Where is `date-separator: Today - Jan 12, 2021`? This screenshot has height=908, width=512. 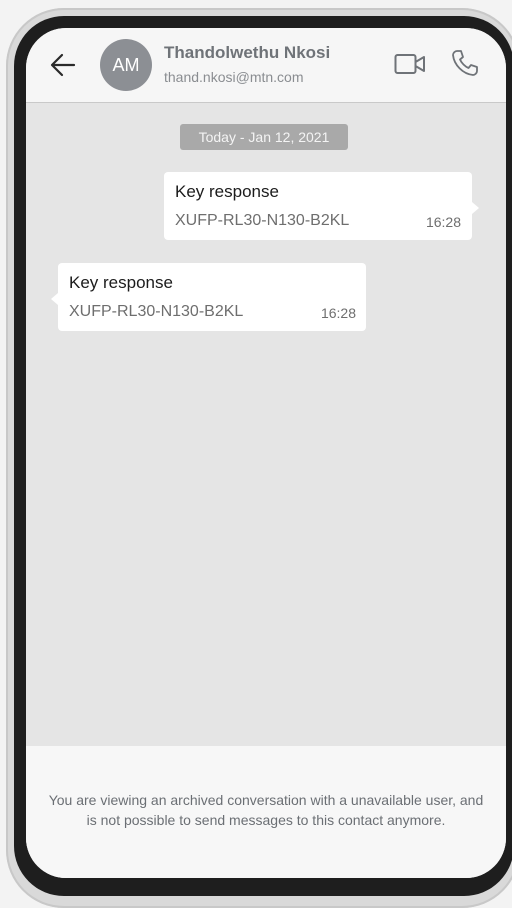 date-separator: Today - Jan 12, 2021 is located at coordinates (264, 137).